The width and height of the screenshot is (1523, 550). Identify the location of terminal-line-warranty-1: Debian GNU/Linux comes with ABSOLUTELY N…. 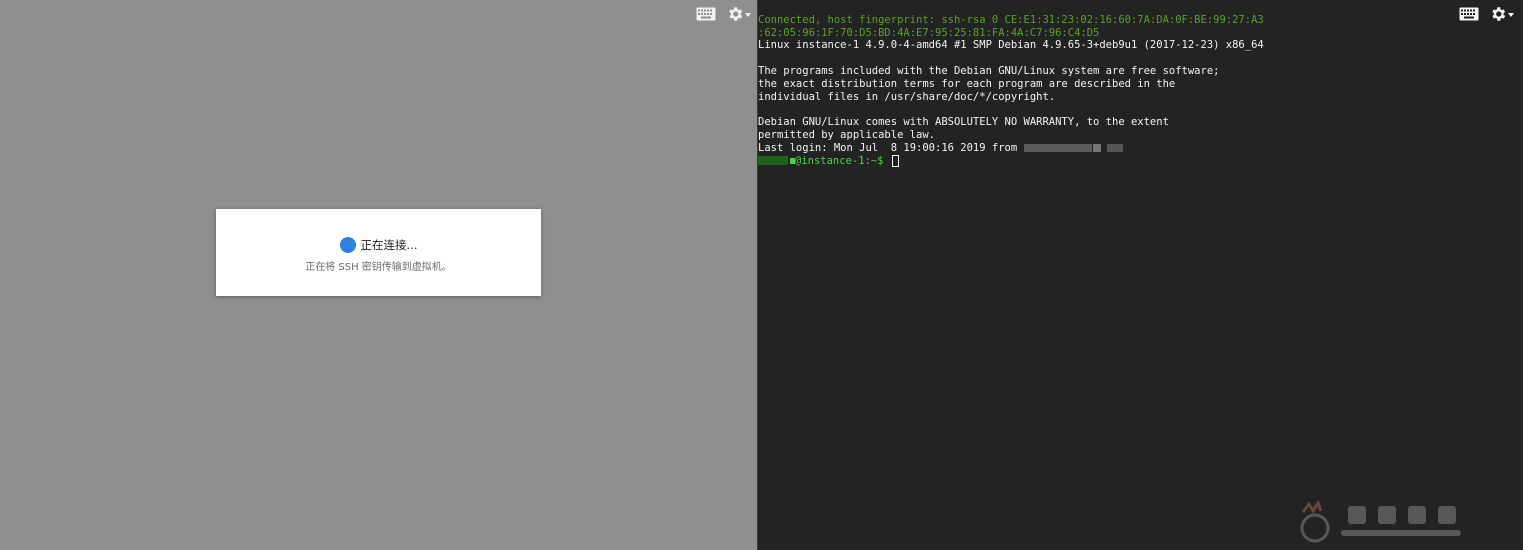
(963, 122).